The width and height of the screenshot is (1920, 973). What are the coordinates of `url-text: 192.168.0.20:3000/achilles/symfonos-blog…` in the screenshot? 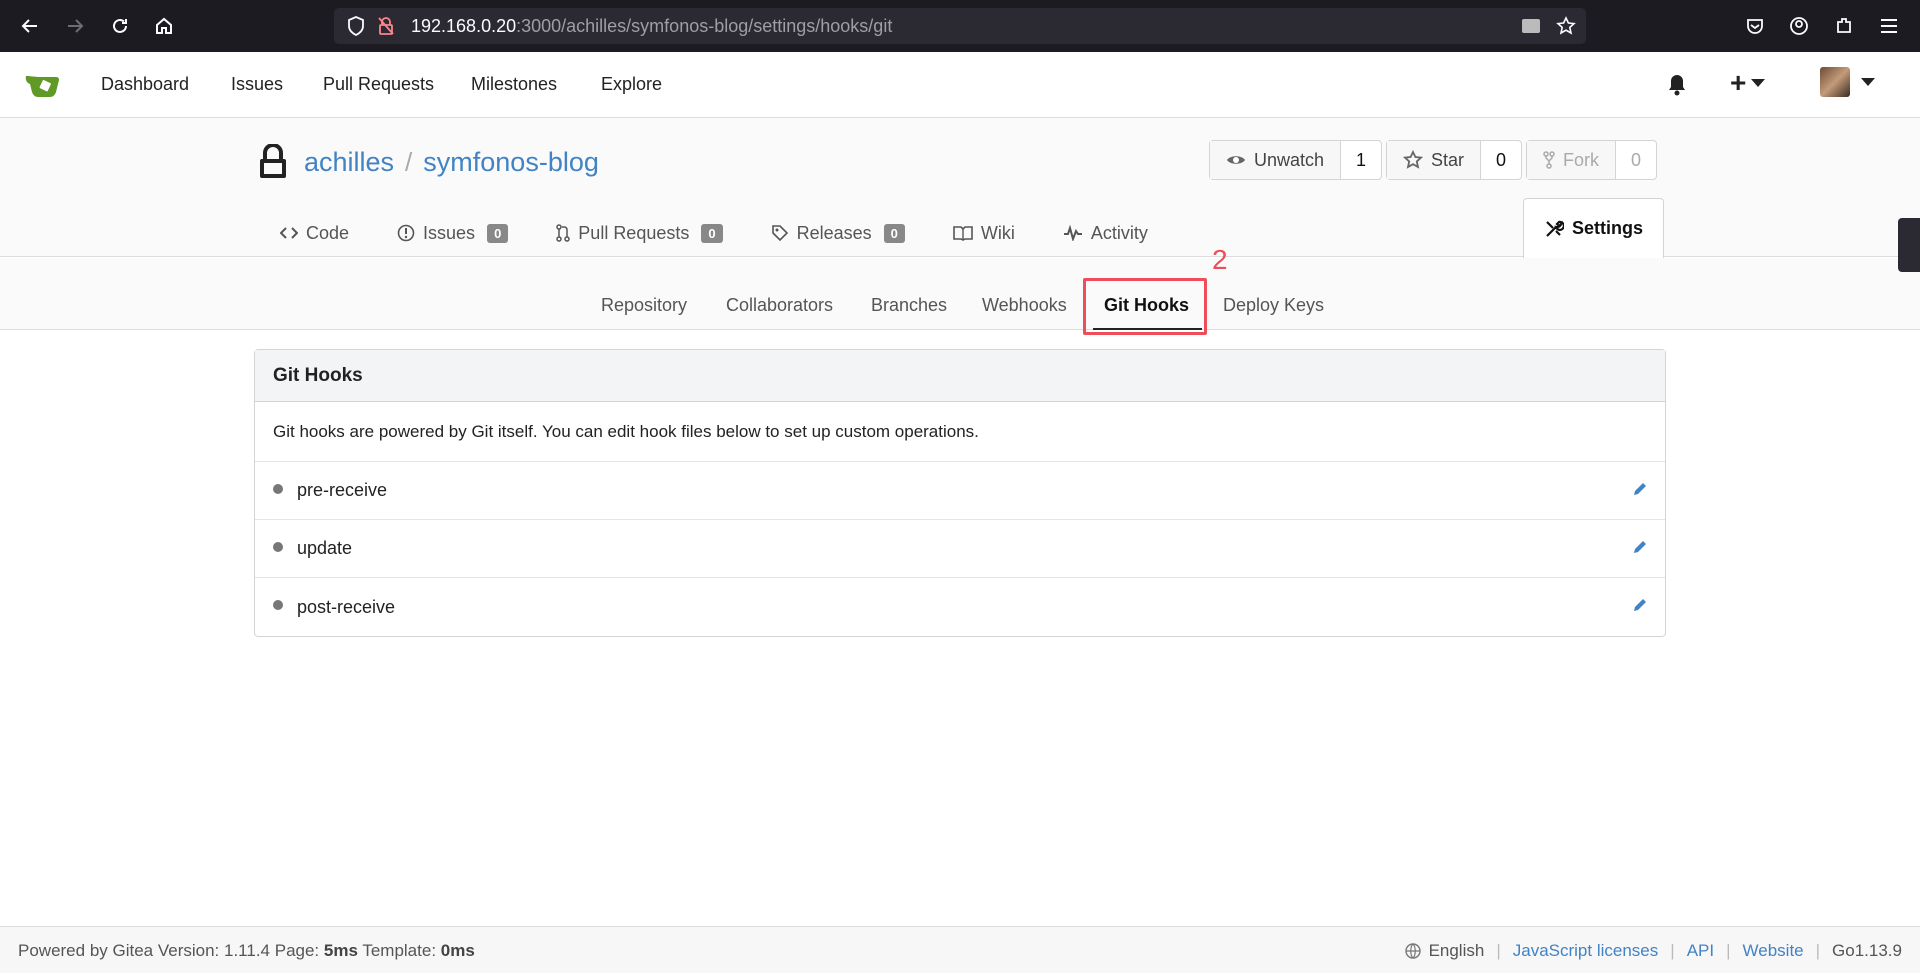 It's located at (651, 26).